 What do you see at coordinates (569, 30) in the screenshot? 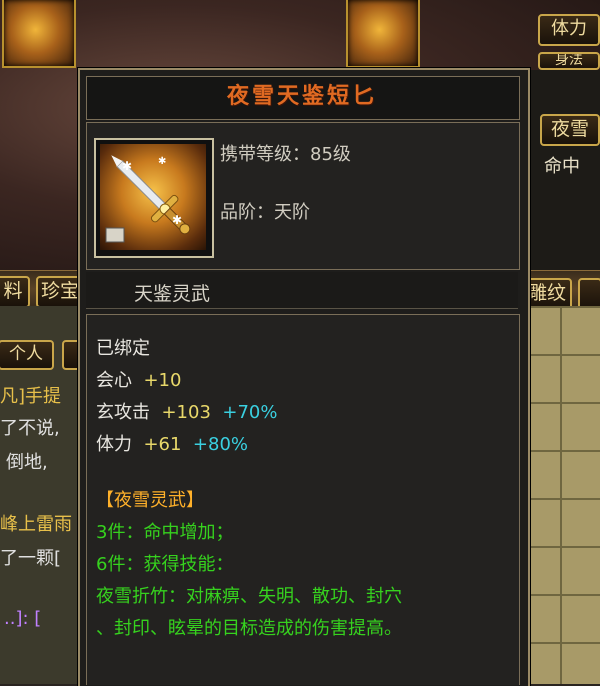
I see `stat-label-stamina: 体力` at bounding box center [569, 30].